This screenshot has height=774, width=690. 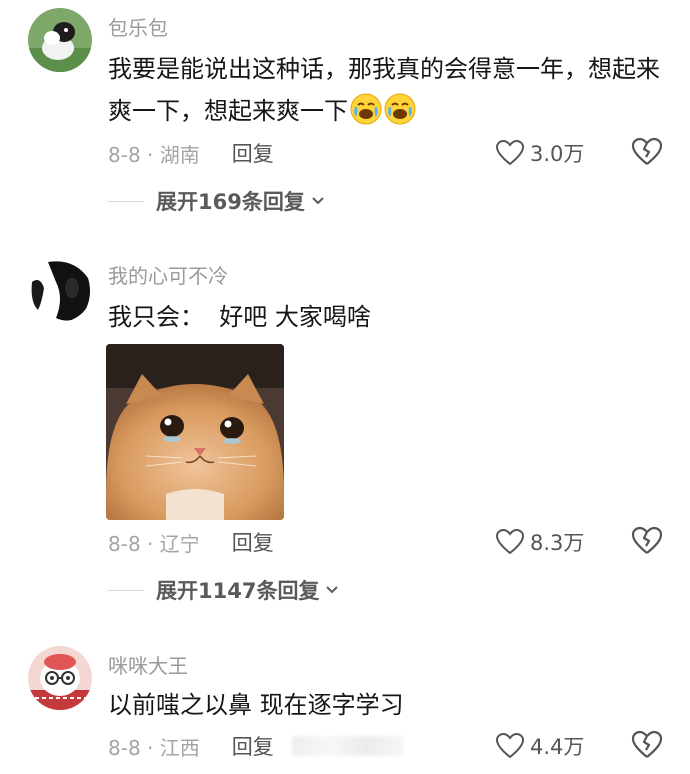 I want to click on like-button: 4.4万, so click(x=540, y=746).